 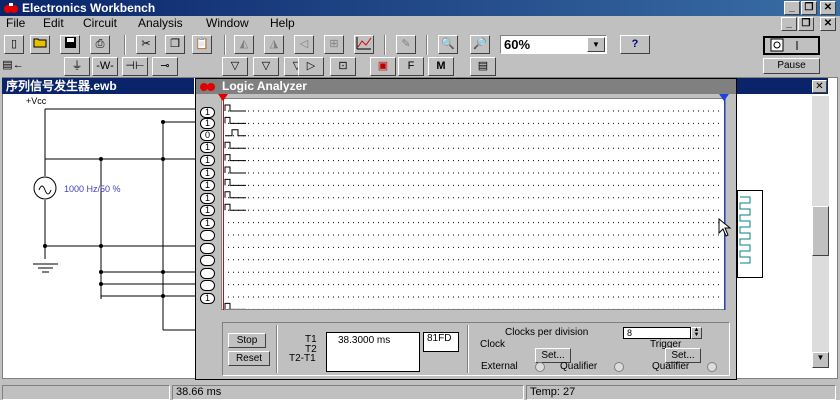 I want to click on clock-qualifier-label: Qualifier, so click(x=579, y=366).